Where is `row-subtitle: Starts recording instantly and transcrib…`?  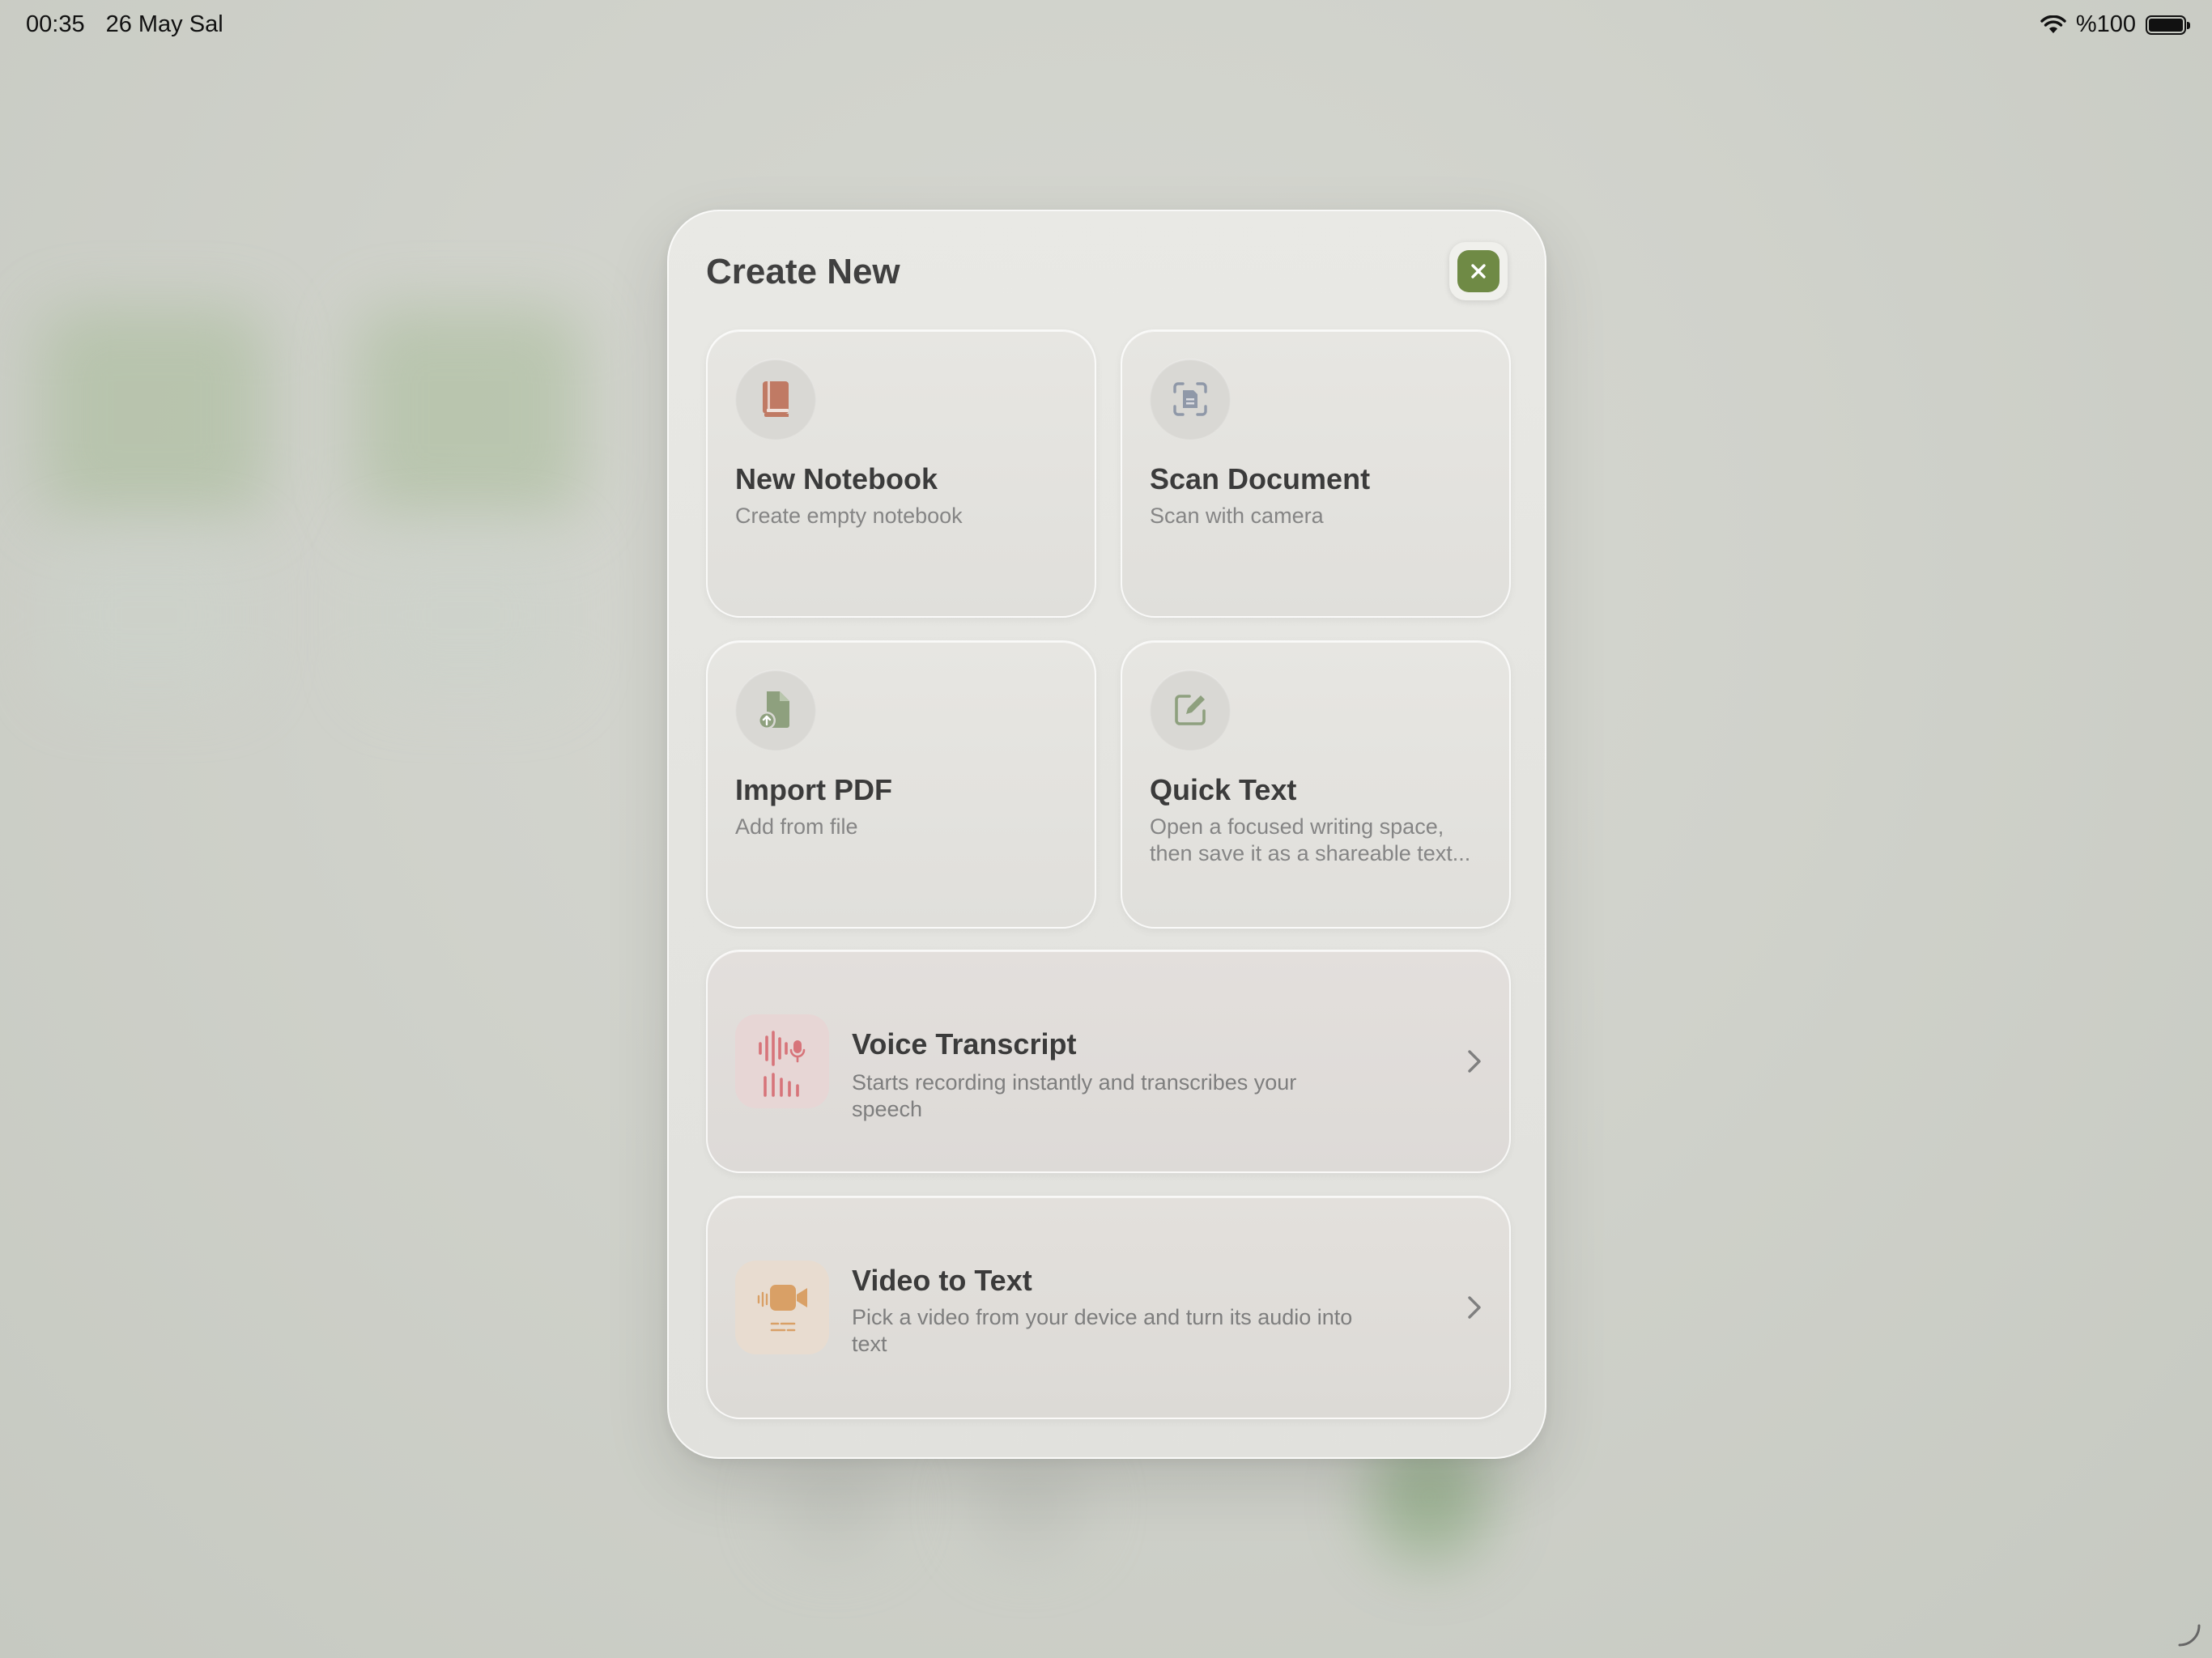
row-subtitle: Starts recording instantly and transcrib… is located at coordinates (1074, 1095).